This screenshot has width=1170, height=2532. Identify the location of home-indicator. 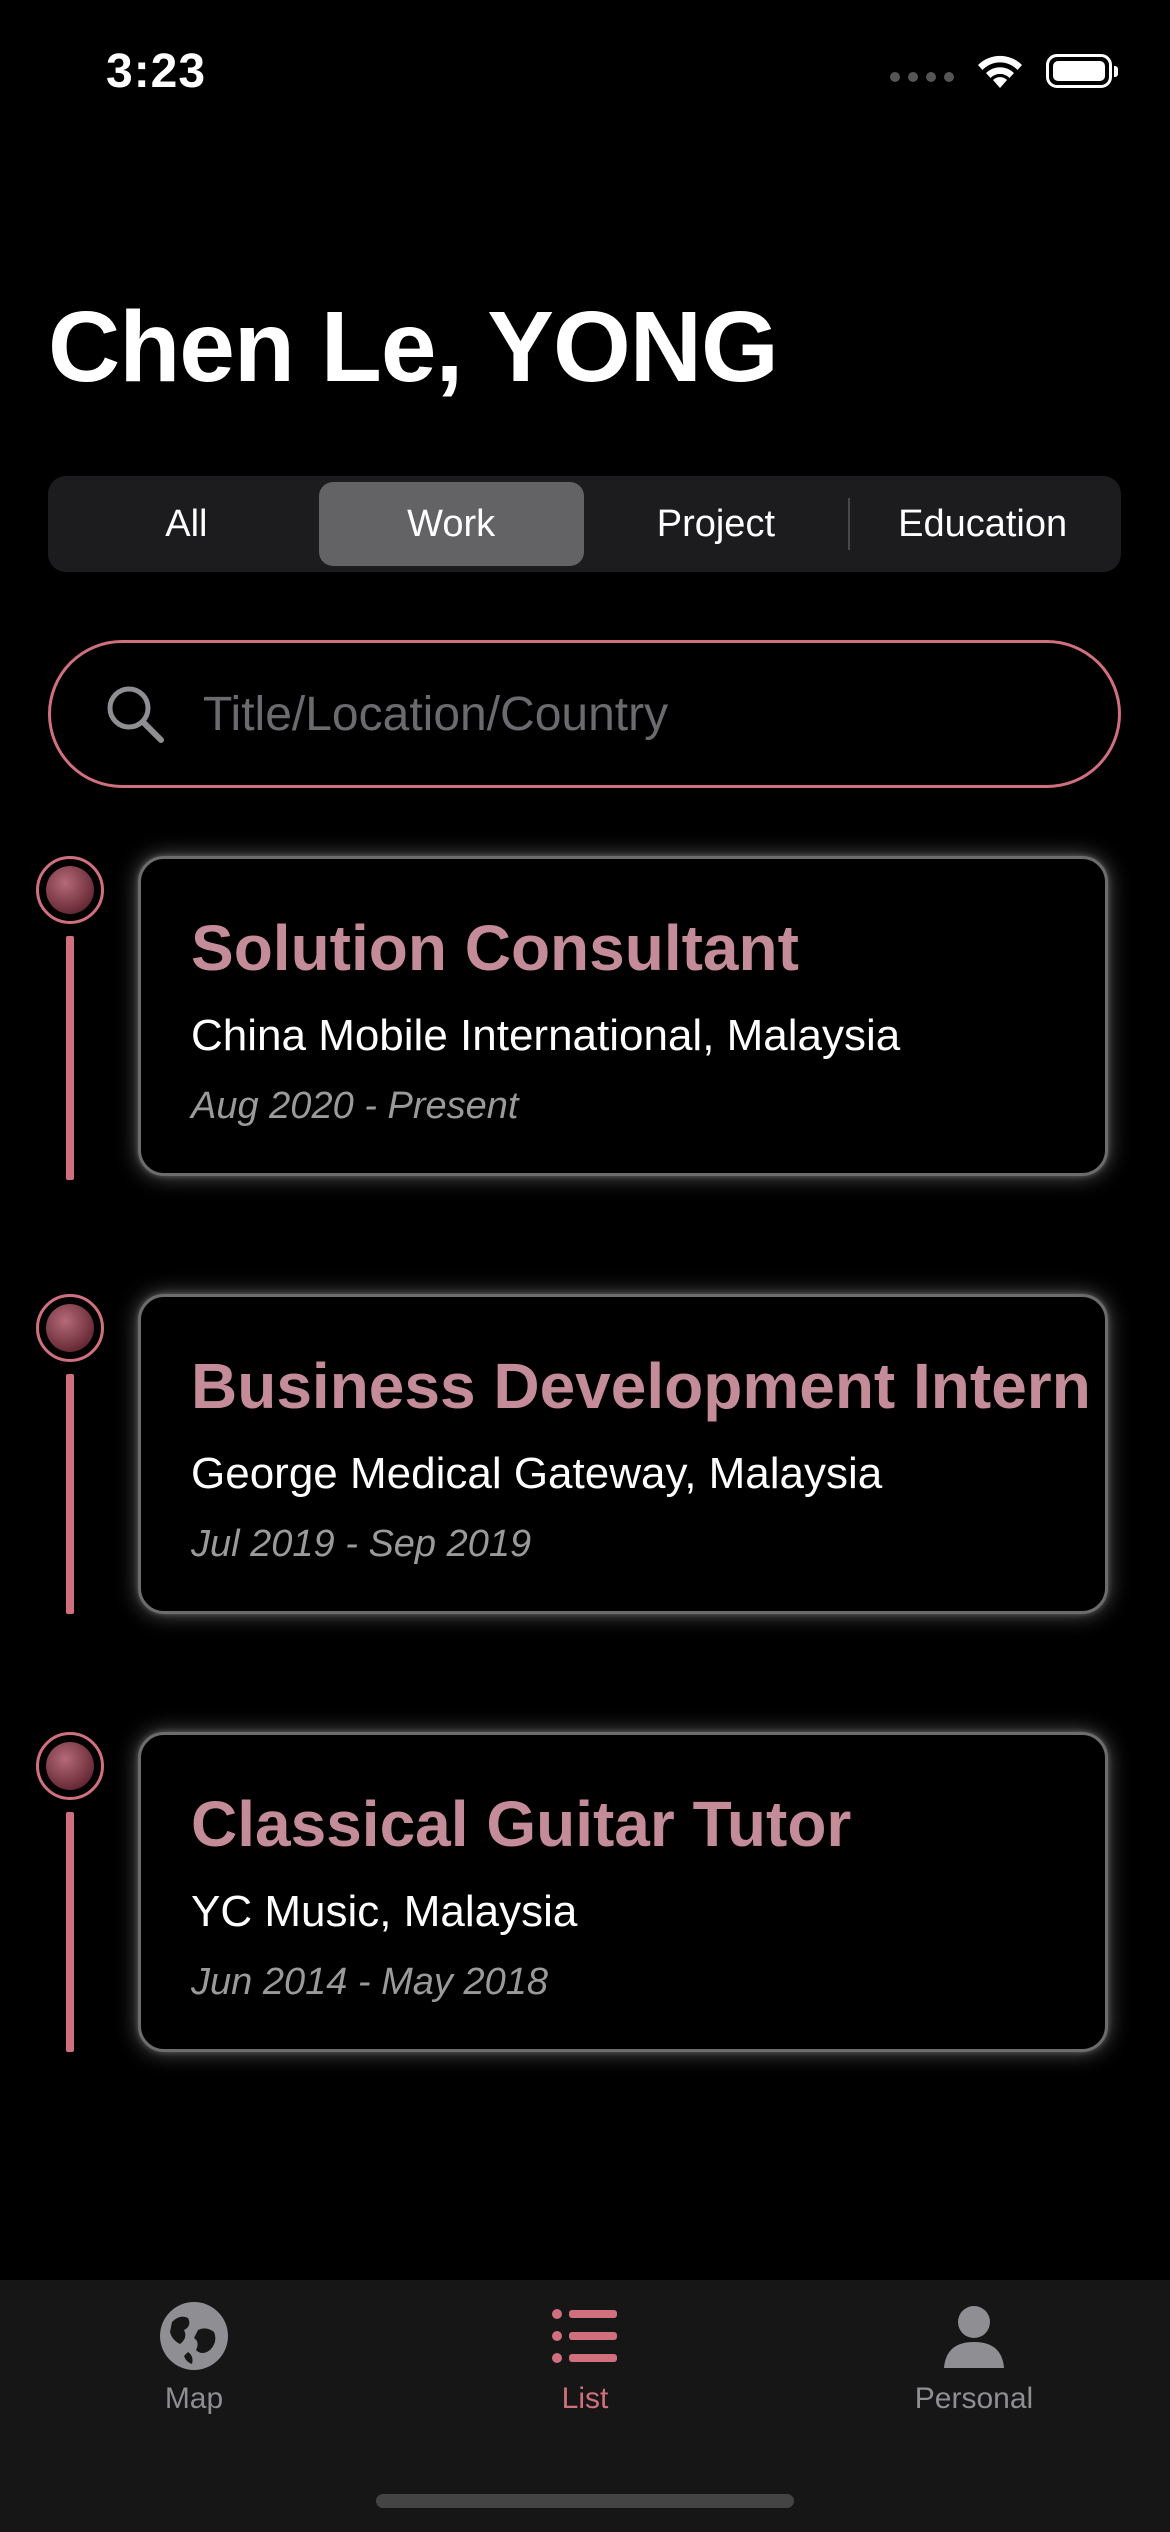
(585, 2501).